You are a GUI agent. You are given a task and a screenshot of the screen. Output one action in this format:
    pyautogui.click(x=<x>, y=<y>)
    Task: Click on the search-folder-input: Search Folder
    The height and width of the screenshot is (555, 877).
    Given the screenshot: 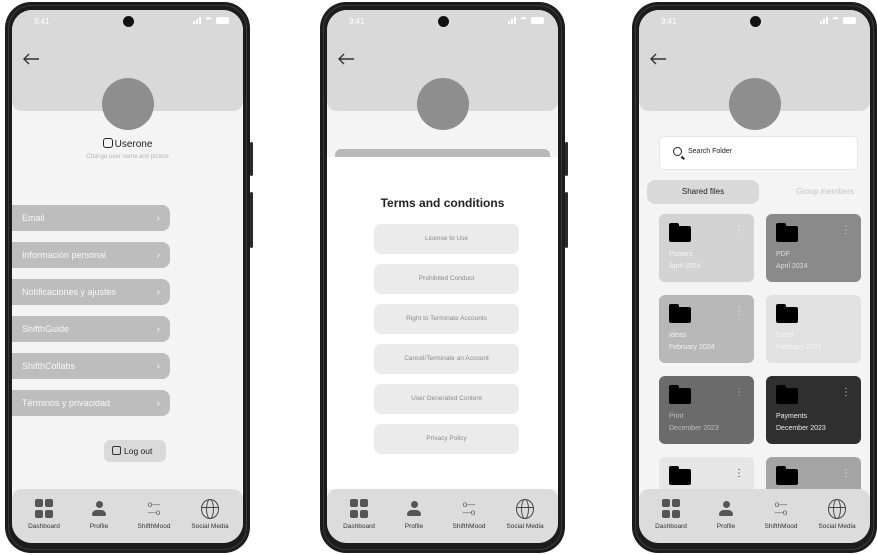 What is the action you would take?
    pyautogui.click(x=758, y=153)
    